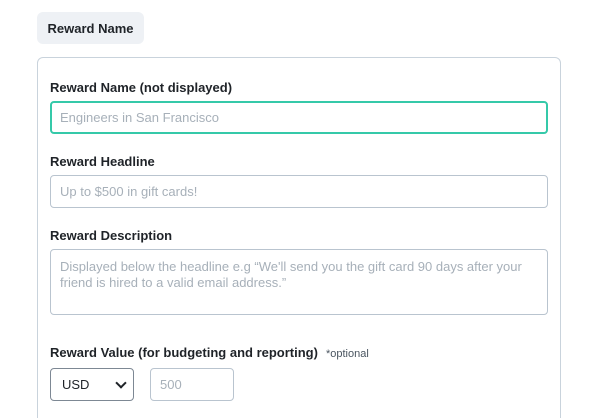 This screenshot has width=600, height=418. What do you see at coordinates (299, 282) in the screenshot?
I see `reward-description-textarea` at bounding box center [299, 282].